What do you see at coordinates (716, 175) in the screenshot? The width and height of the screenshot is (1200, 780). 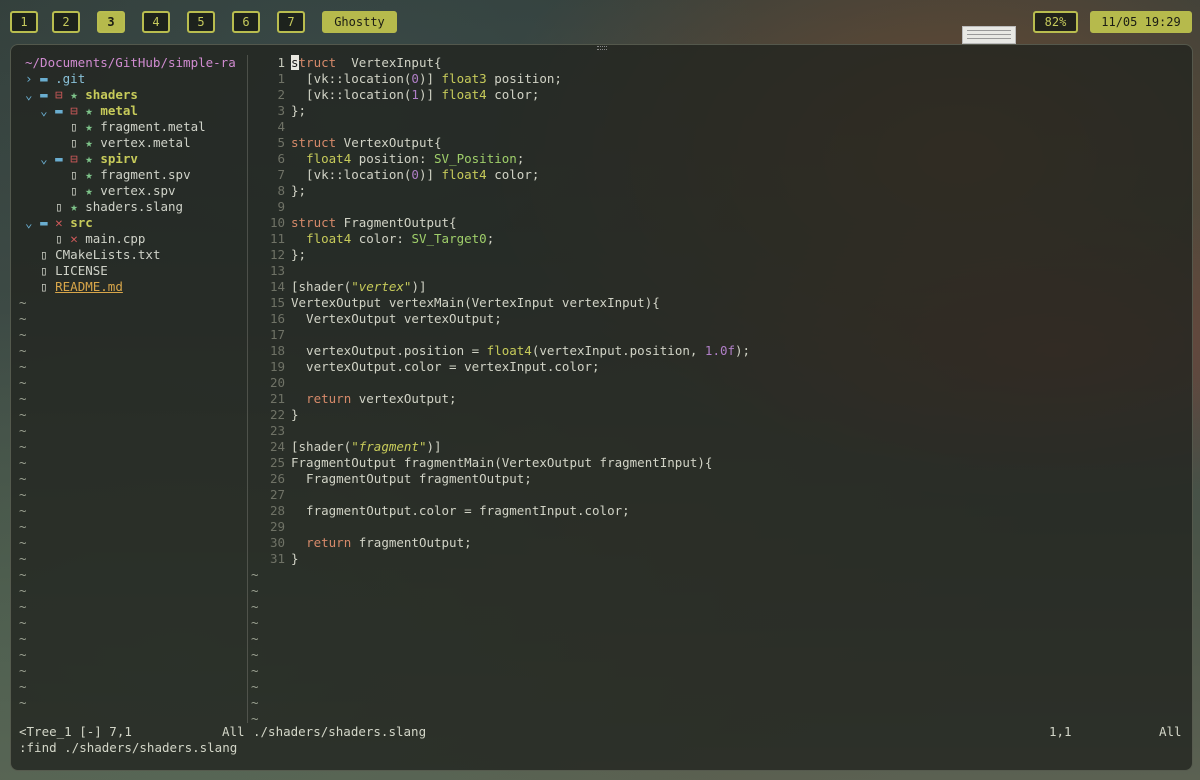 I see `code-line: 7 [vk::location(0)] float4 color;` at bounding box center [716, 175].